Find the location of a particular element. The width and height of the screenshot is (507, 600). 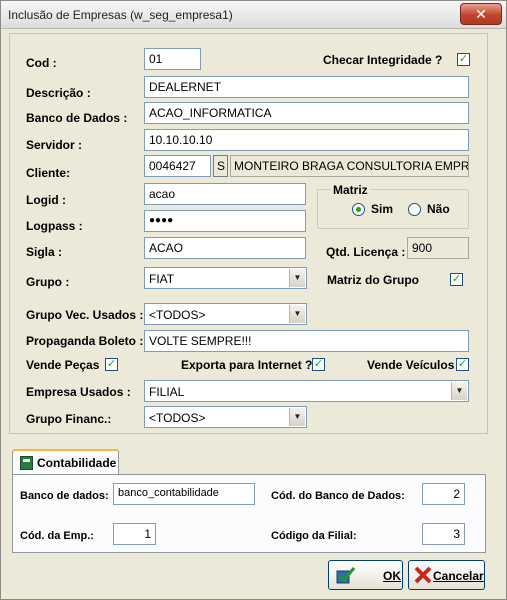

sigla-label: Sigla : is located at coordinates (44, 252).